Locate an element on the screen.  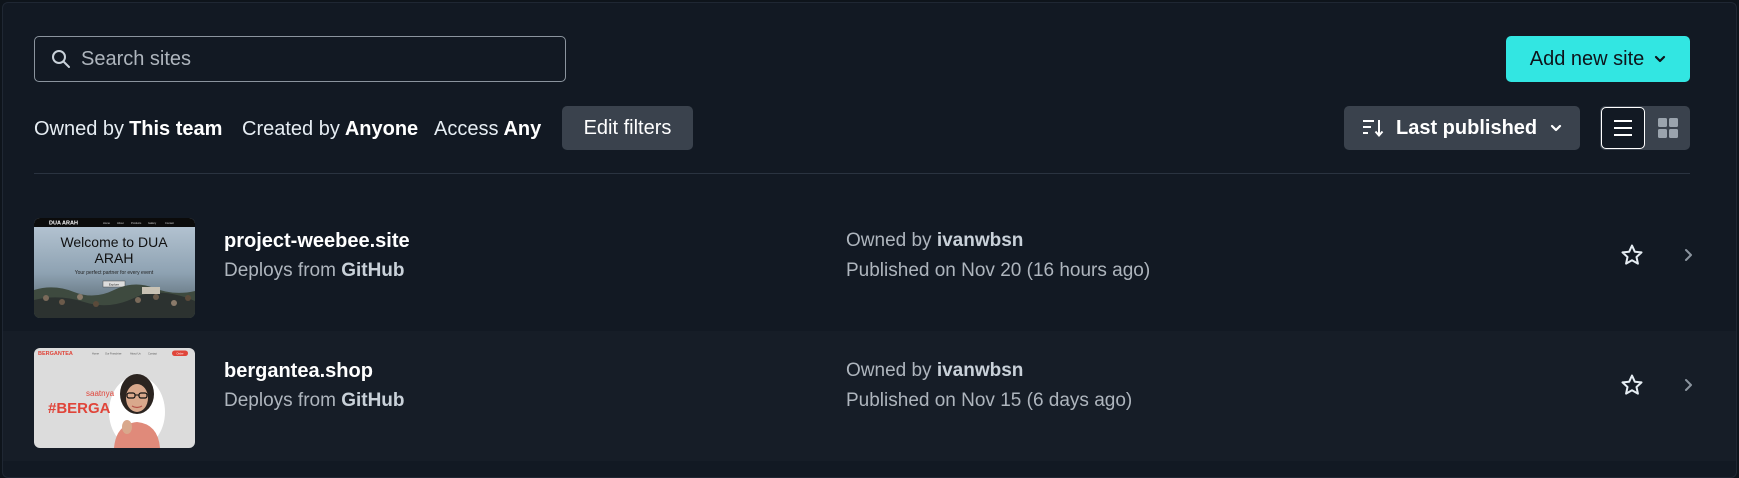
list-view-button is located at coordinates (1623, 128).